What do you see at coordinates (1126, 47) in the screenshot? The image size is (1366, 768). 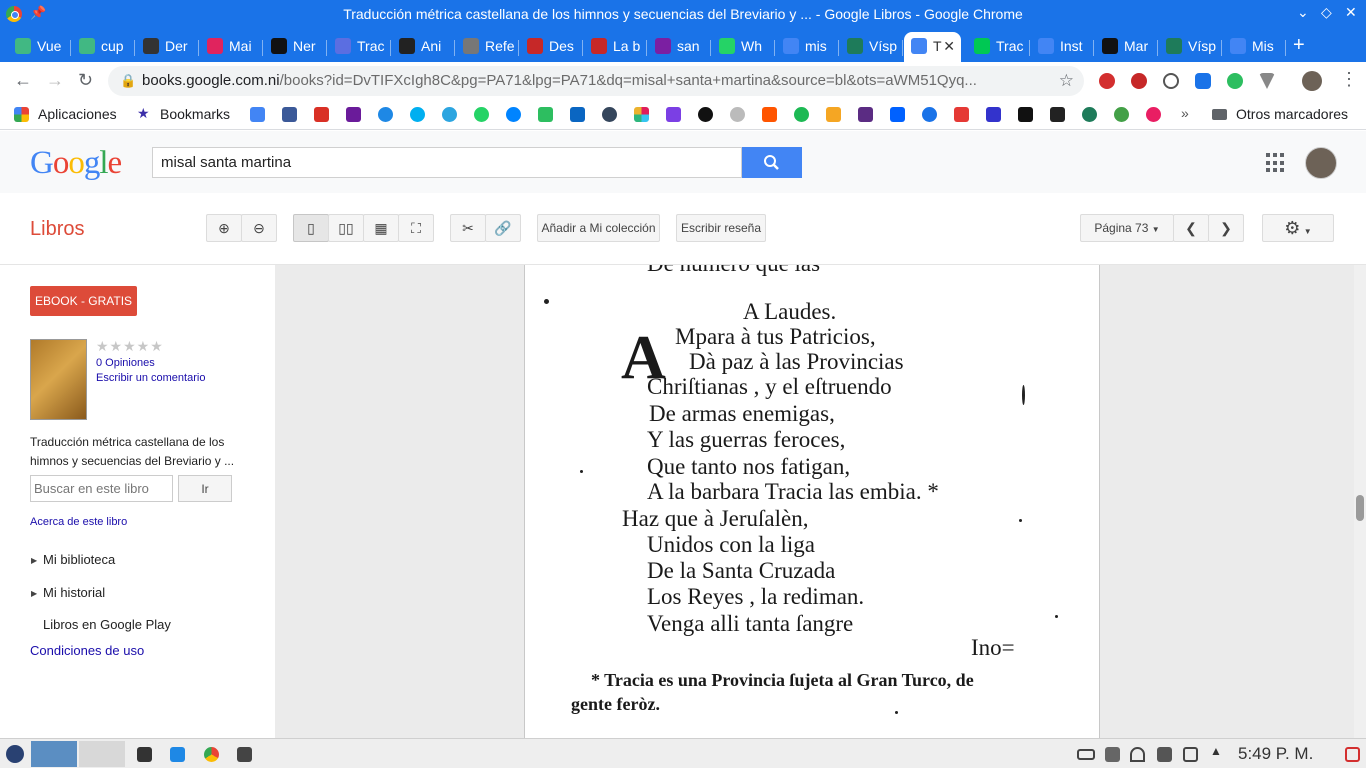 I see `tab: Mar` at bounding box center [1126, 47].